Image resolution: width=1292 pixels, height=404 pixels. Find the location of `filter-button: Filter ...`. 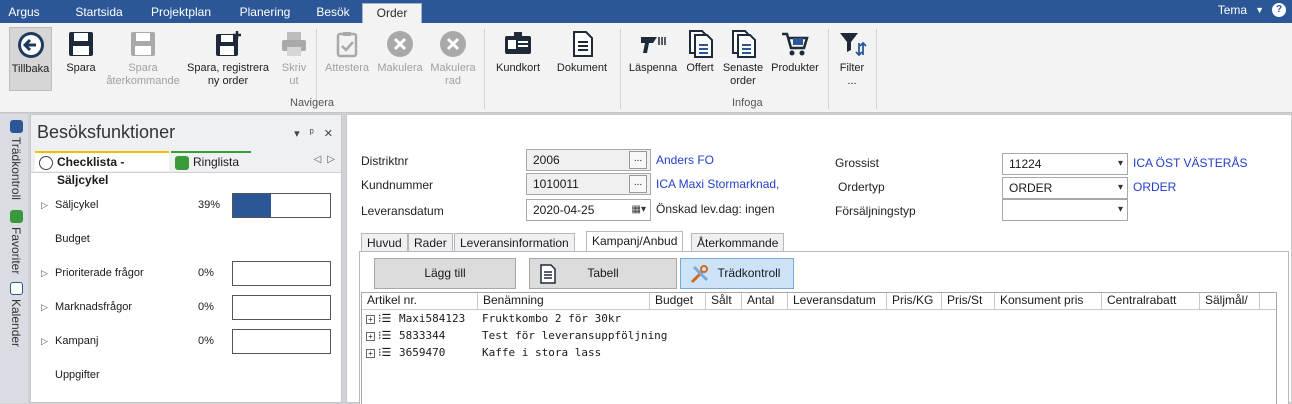

filter-button: Filter ... is located at coordinates (852, 59).